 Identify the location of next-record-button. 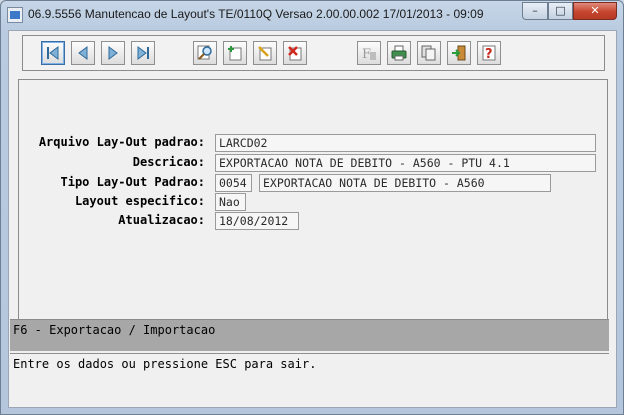
(113, 53).